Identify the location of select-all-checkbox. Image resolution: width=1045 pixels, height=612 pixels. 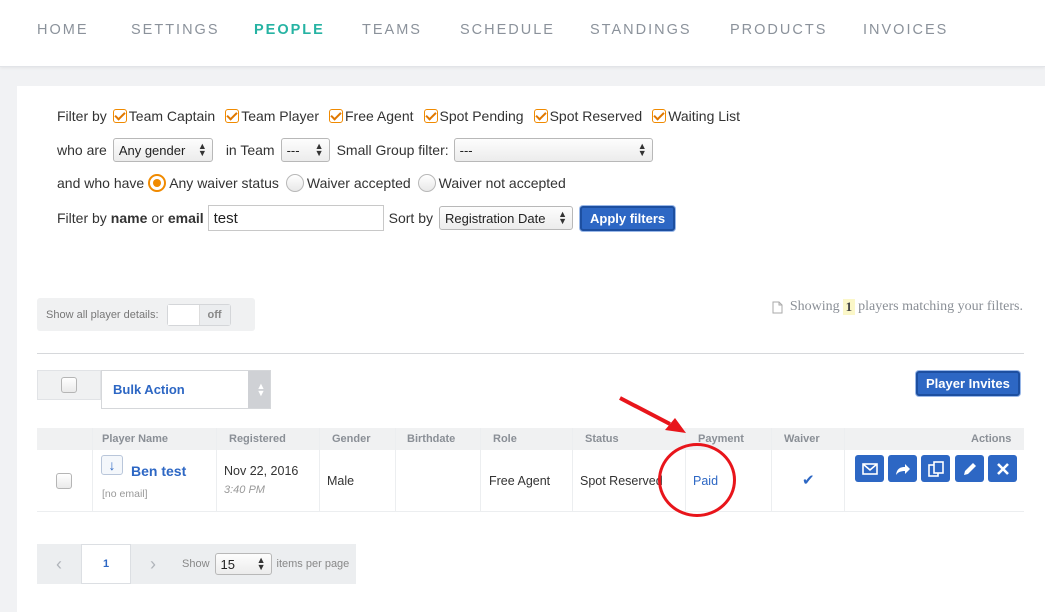
(69, 385).